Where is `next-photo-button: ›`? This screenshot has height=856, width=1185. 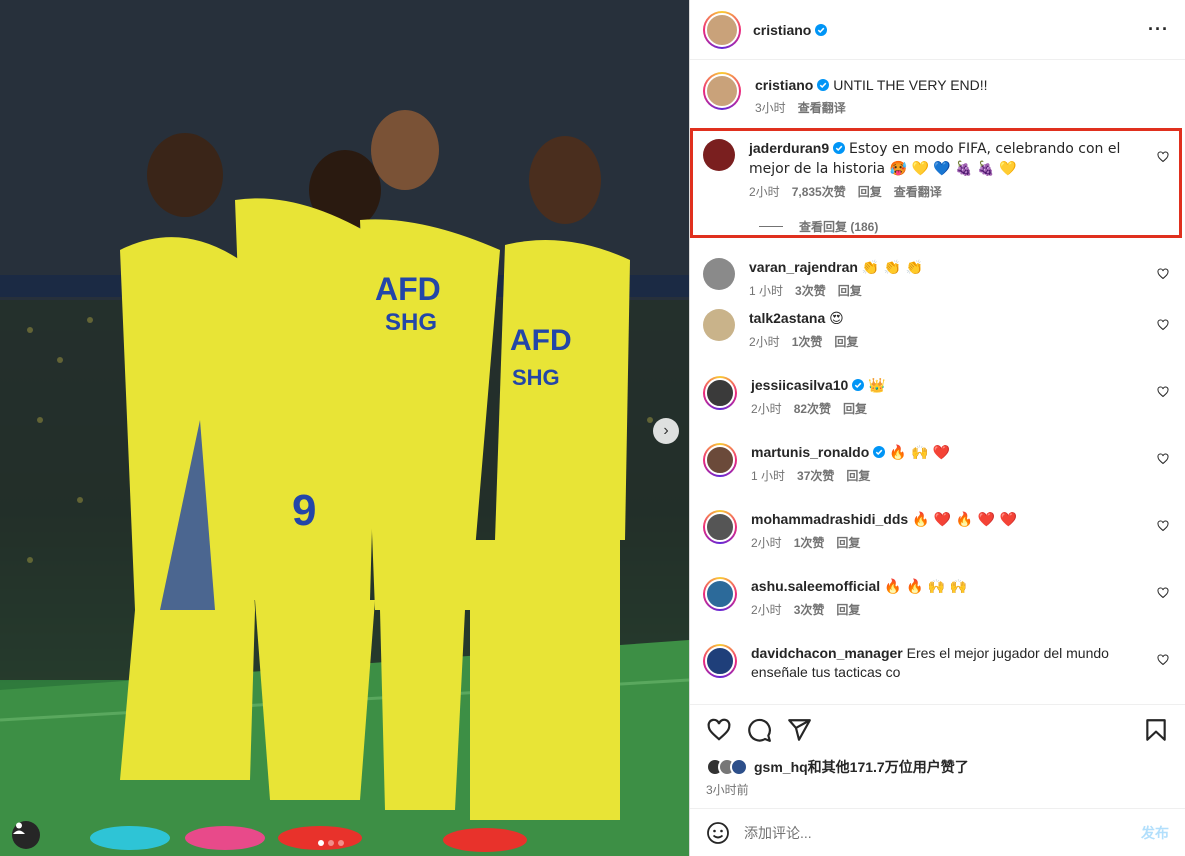
next-photo-button: › is located at coordinates (666, 431).